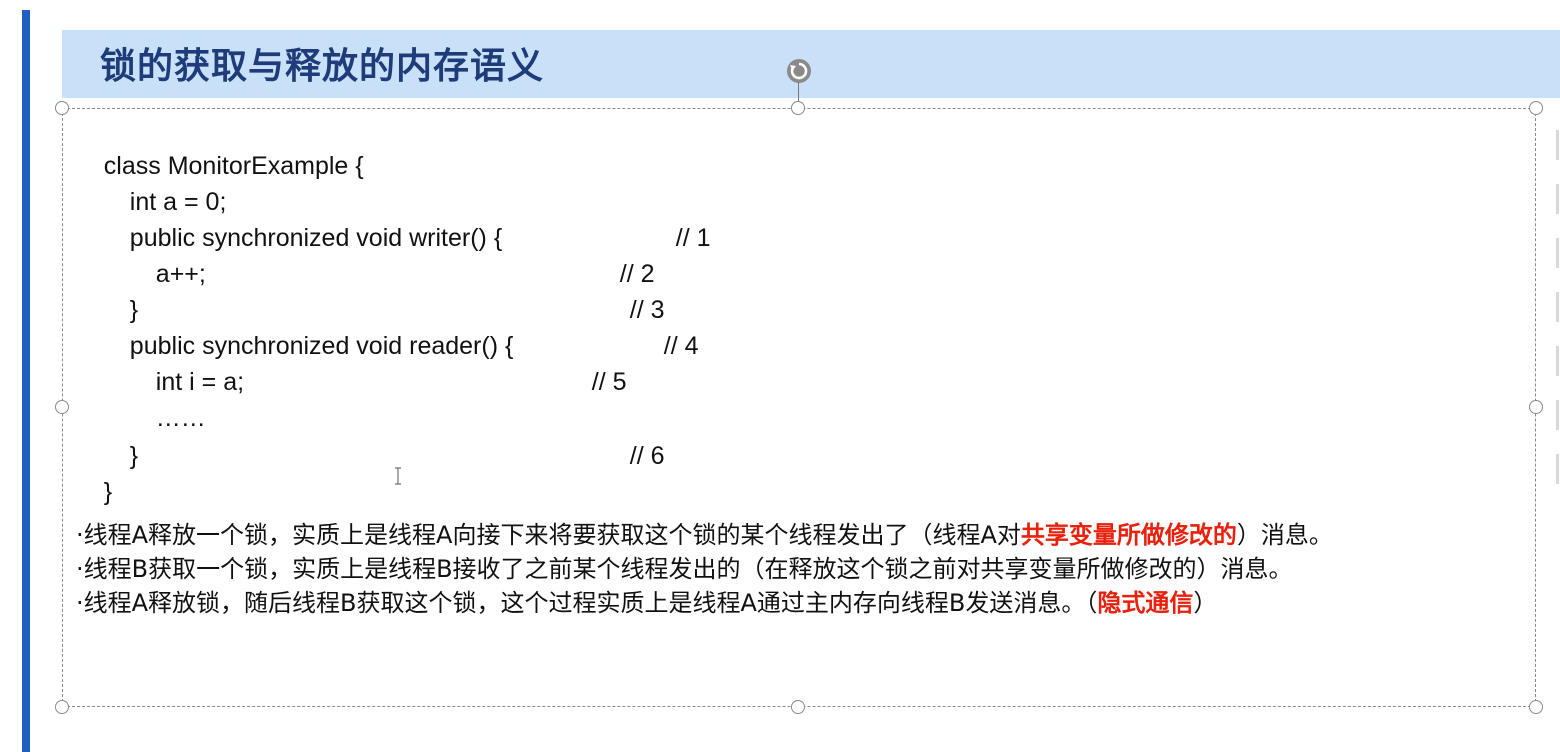 The height and width of the screenshot is (752, 1560). I want to click on resize-handle-middle-left, so click(62, 407).